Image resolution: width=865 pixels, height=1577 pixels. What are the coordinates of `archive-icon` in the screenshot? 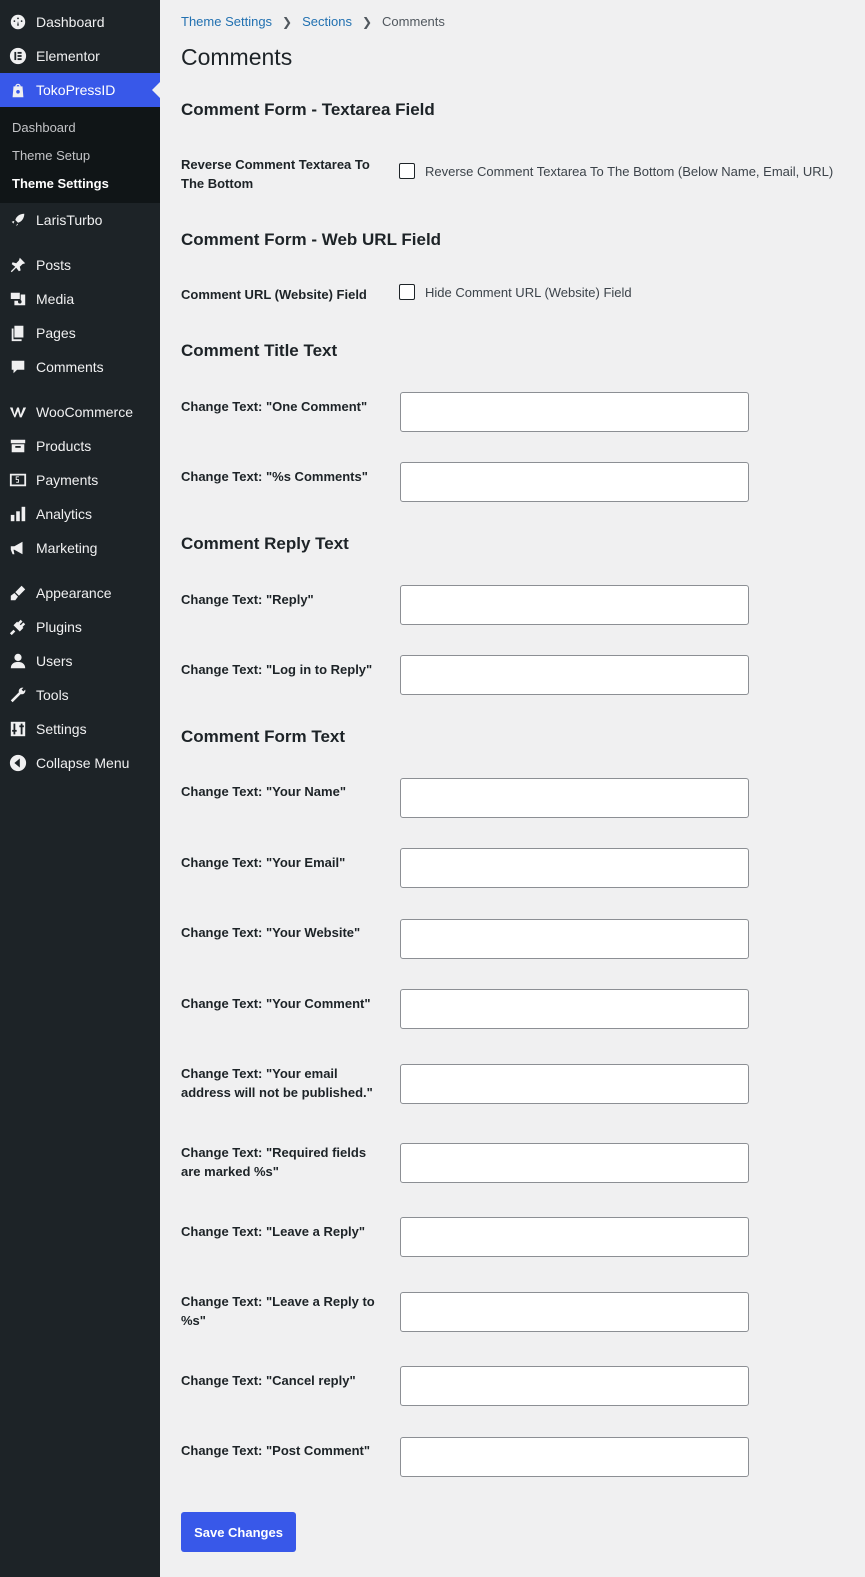 It's located at (18, 446).